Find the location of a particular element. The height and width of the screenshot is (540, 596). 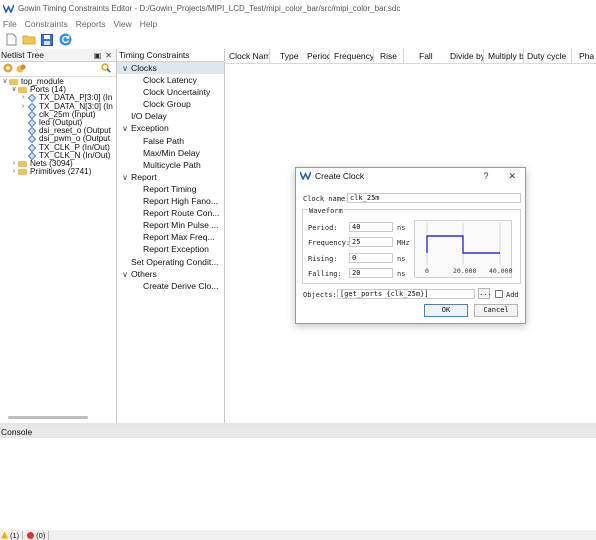

clock-name-label: Clock name: is located at coordinates (326, 199).